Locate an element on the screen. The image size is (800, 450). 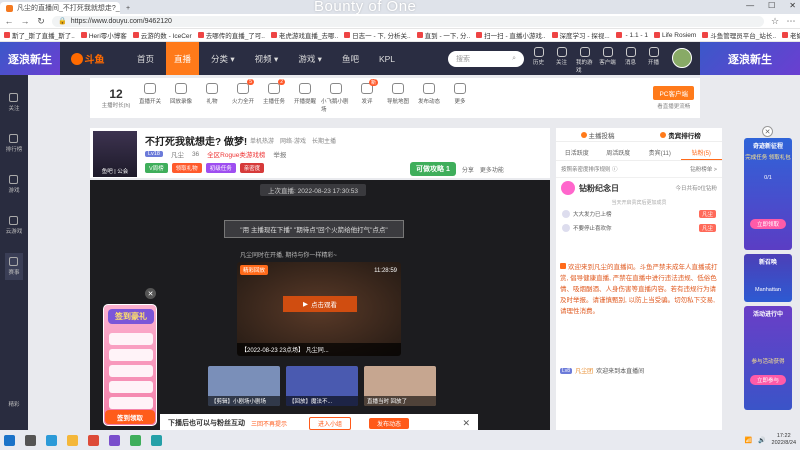
feature-item: 直播开关 is located at coordinates (150, 98).